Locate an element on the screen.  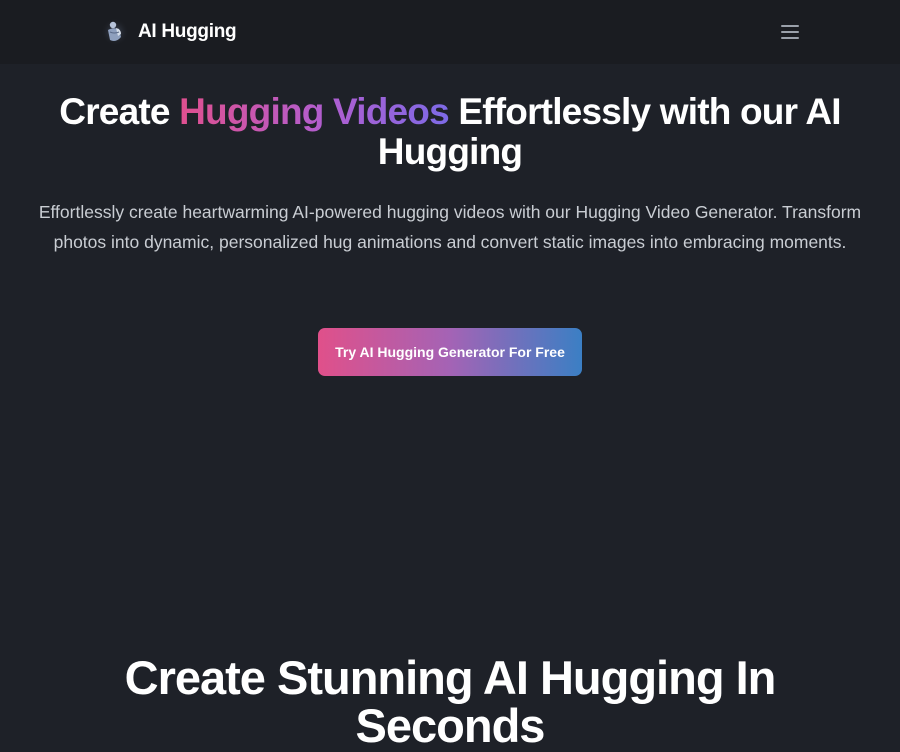
hamburger-menu-icon is located at coordinates (790, 26).